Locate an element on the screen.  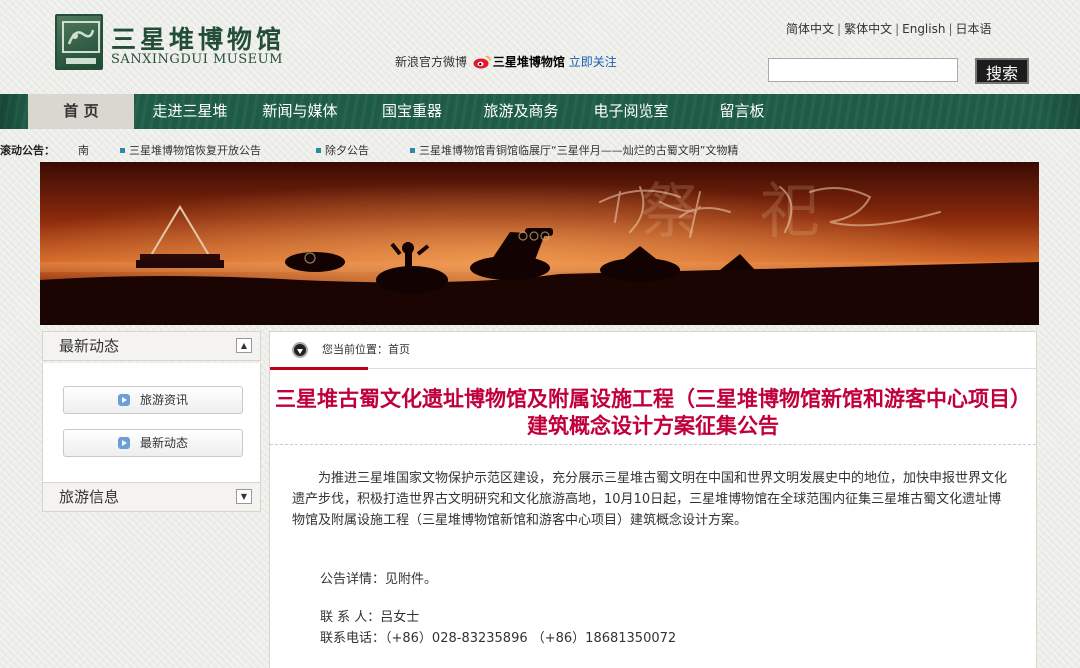
main-nav: 首 页 走进三星堆 新闻与媒体 国宝重器 旅游及商务 电子阅览室 留言板 is located at coordinates (540, 111).